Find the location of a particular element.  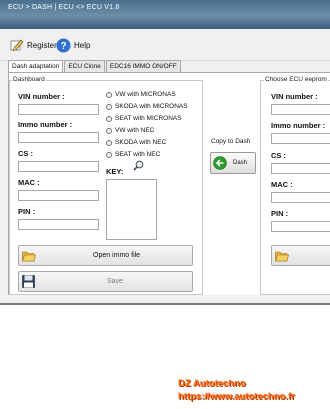

help-button: ? Help is located at coordinates (73, 45).